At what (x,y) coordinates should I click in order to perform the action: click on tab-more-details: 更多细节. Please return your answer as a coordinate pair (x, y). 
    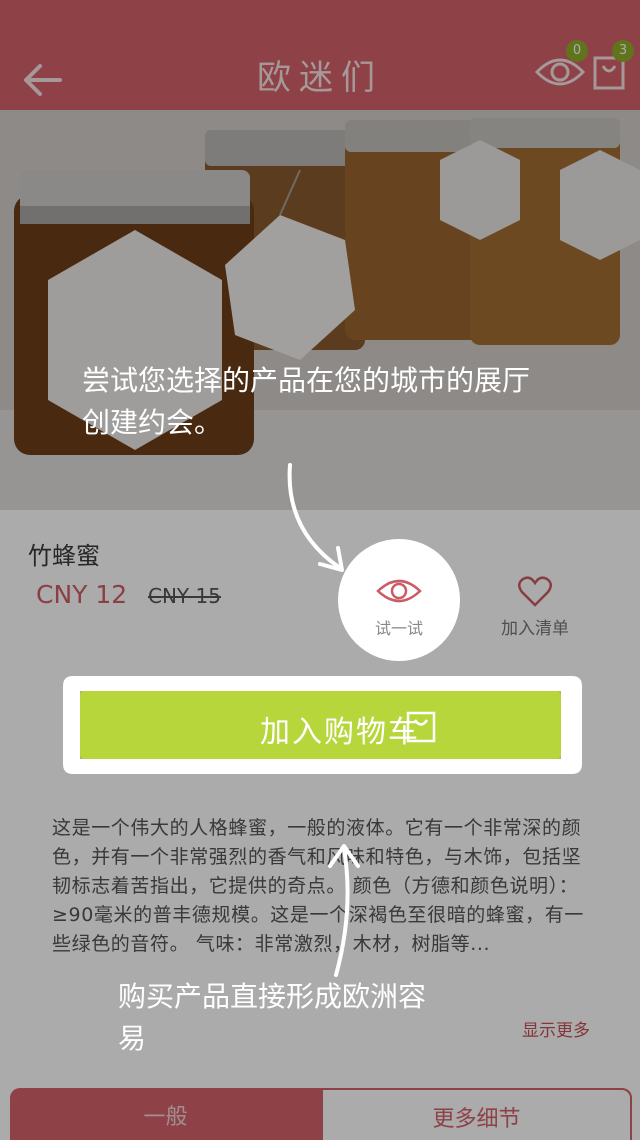
    Looking at the image, I should click on (476, 1114).